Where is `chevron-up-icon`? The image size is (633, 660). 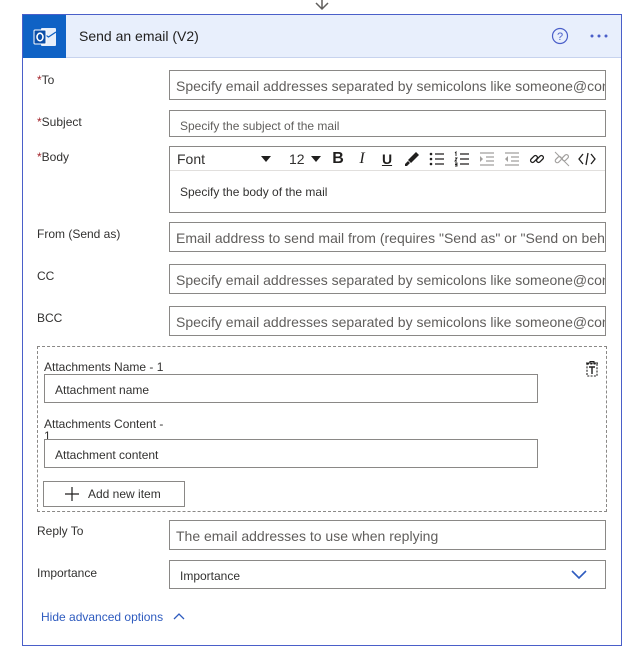
chevron-up-icon is located at coordinates (179, 616).